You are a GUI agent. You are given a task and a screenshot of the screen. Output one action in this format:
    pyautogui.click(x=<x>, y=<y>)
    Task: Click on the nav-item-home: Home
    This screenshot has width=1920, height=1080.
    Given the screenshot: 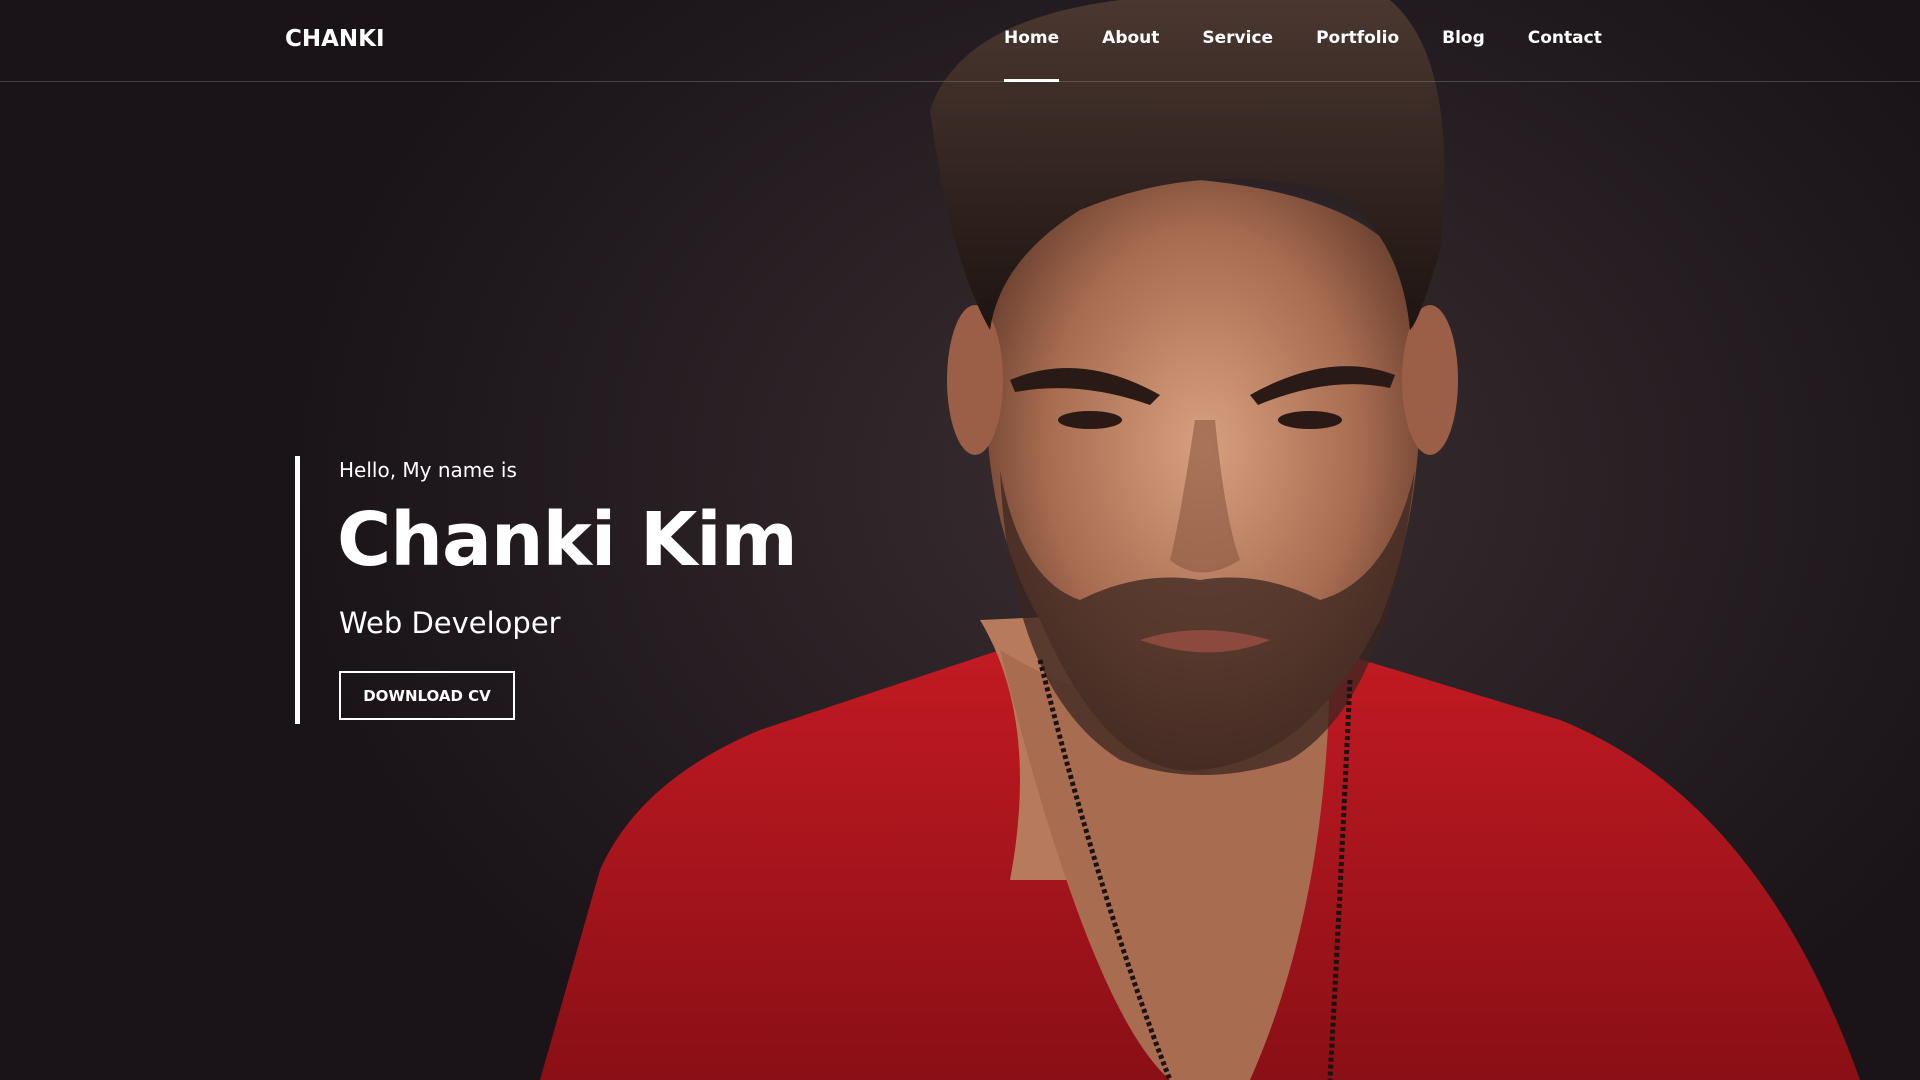 What is the action you would take?
    pyautogui.click(x=1032, y=55)
    